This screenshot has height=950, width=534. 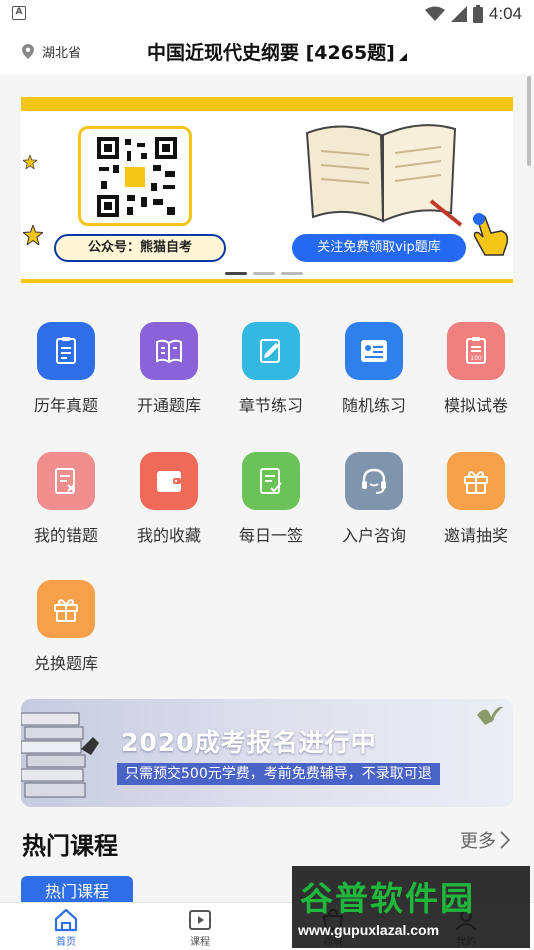 I want to click on bird-illustration, so click(x=490, y=715).